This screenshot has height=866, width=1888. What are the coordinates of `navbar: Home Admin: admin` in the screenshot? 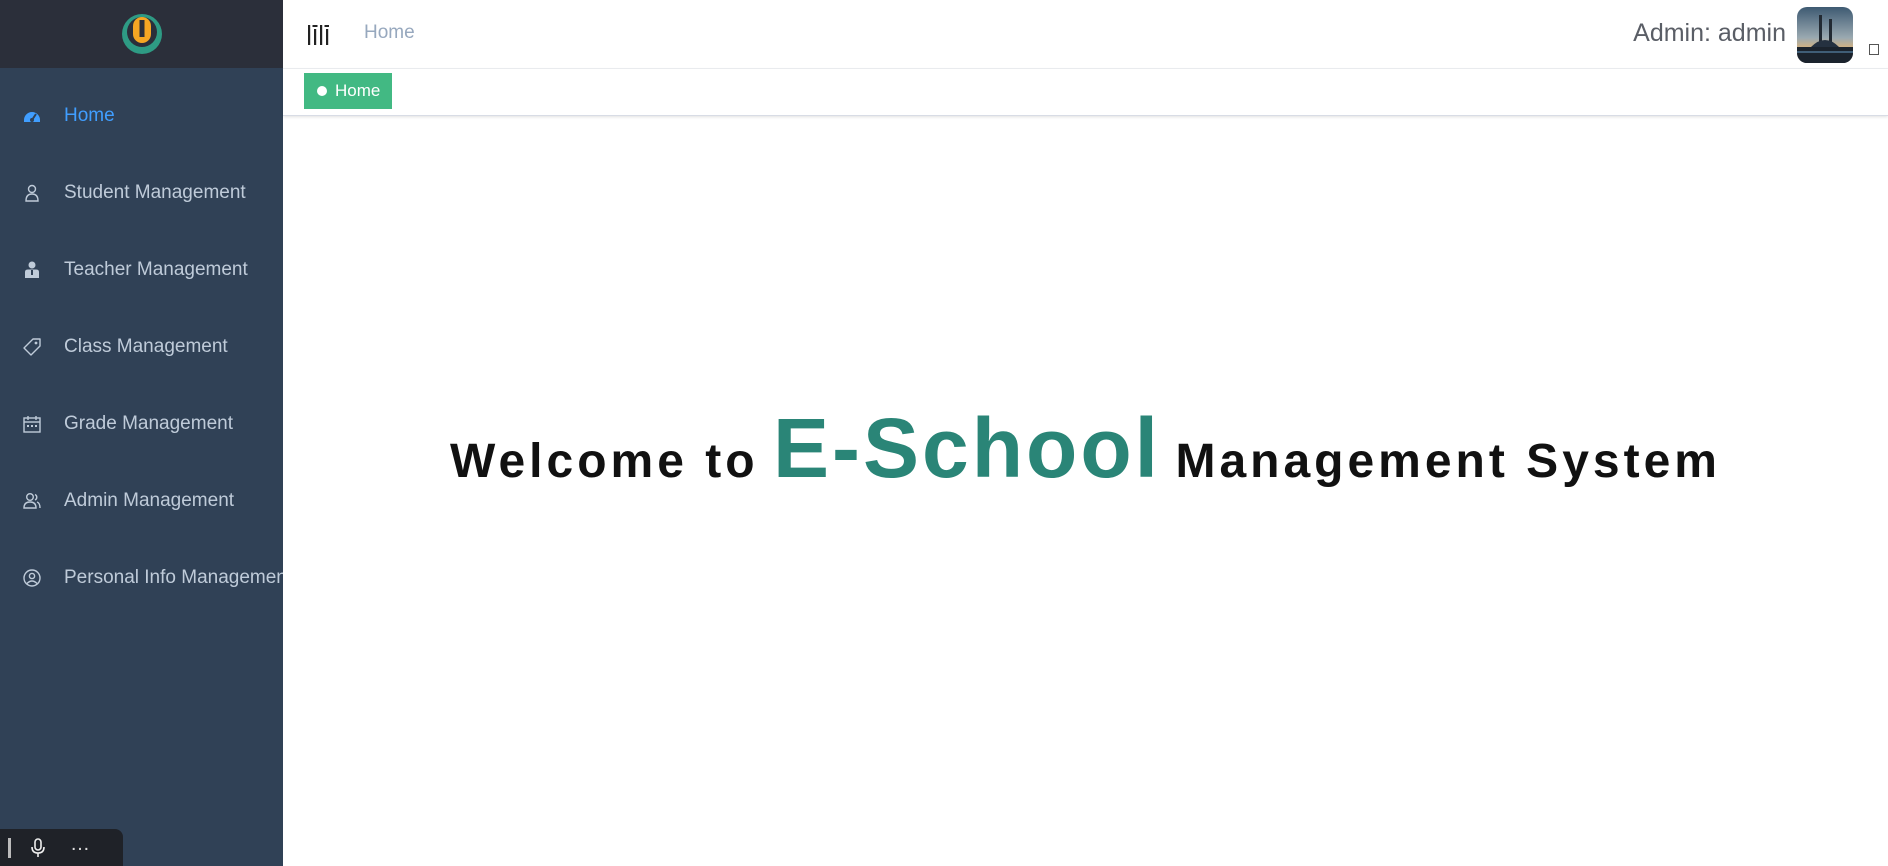 It's located at (1085, 34).